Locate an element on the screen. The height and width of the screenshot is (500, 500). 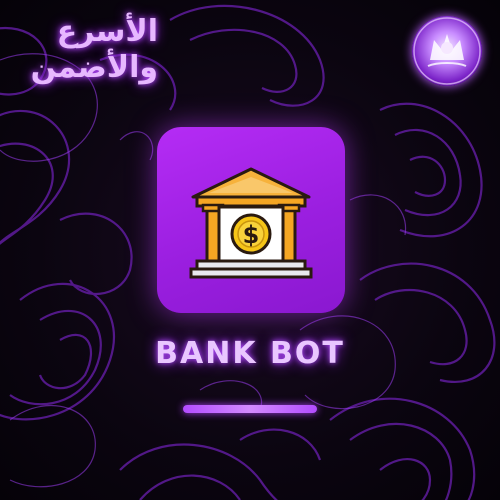
brand-logo-icon is located at coordinates (447, 51).